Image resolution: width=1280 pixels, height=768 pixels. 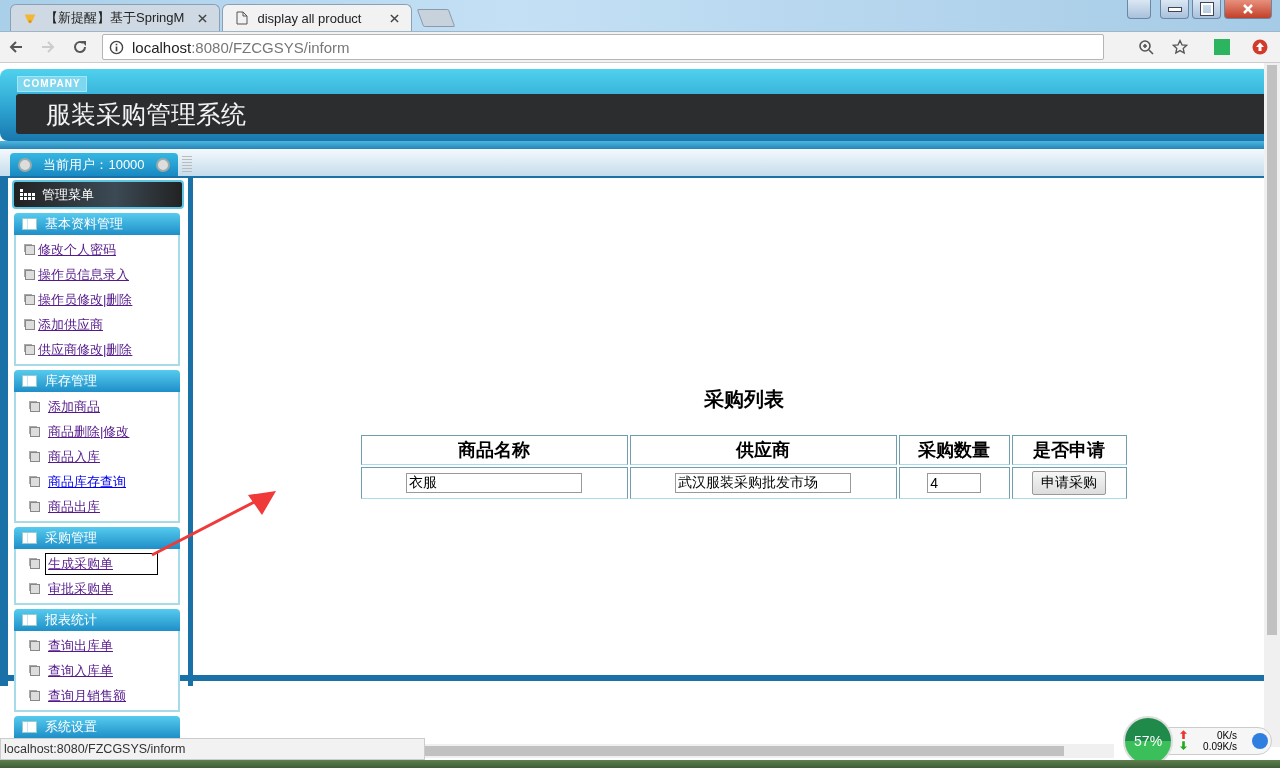 I want to click on upload-icon, so click(x=1260, y=47).